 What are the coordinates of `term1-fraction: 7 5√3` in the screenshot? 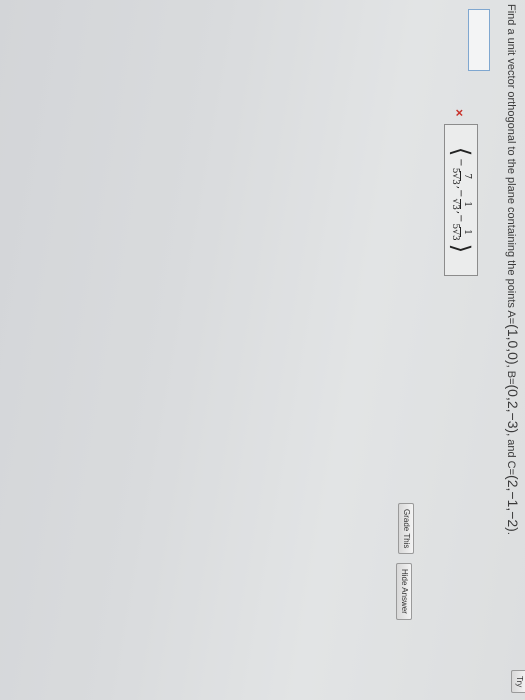 It's located at (461, 176).